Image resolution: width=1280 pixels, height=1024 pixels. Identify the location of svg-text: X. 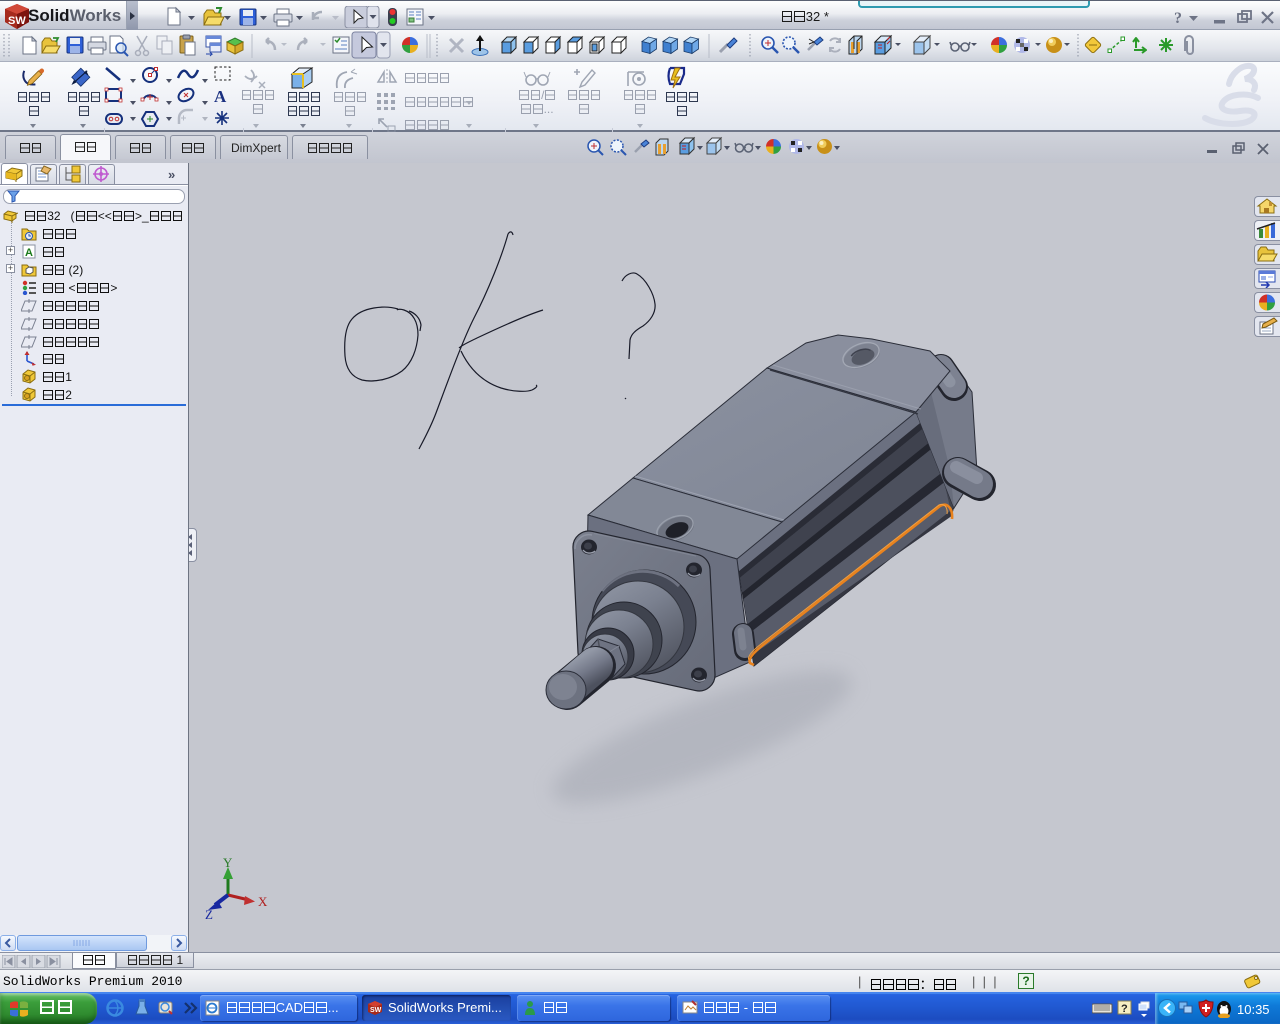
(263, 901).